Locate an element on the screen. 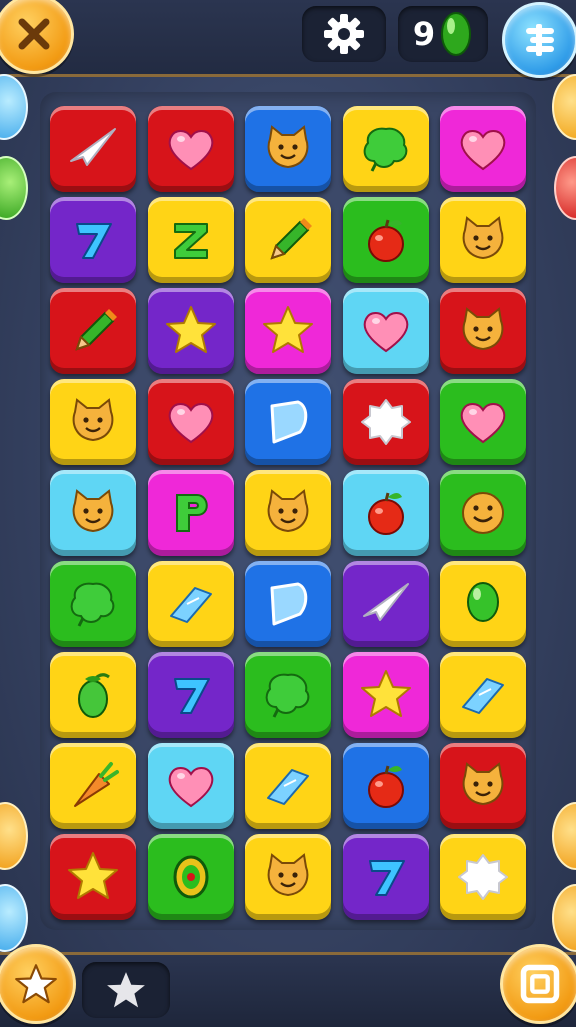 This screenshot has width=576, height=1027. tile-green-smiley is located at coordinates (483, 513).